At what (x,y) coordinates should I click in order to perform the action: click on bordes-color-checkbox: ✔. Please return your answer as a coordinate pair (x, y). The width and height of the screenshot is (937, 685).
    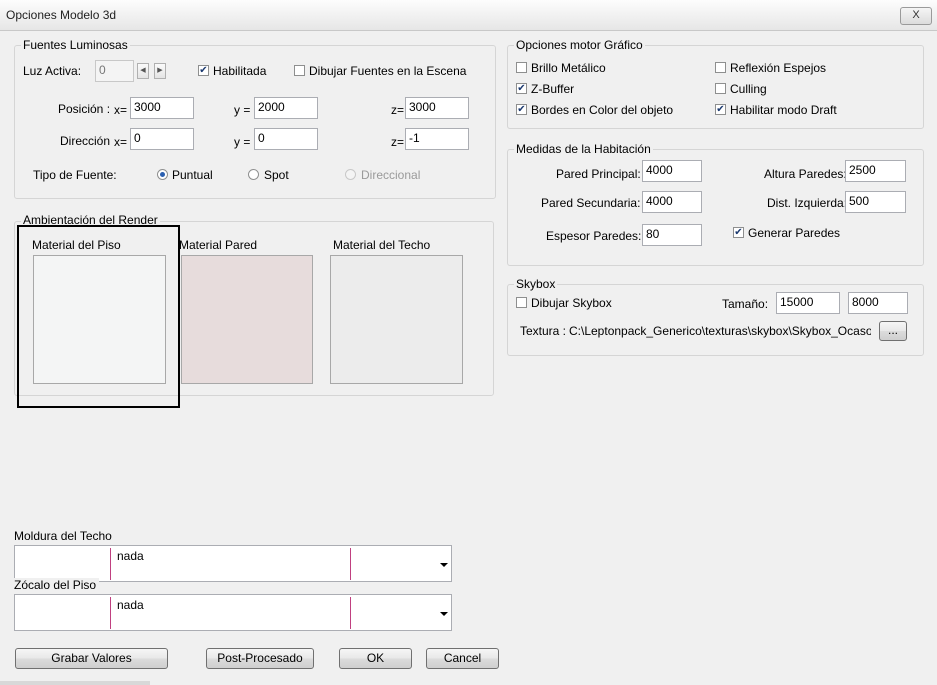
    Looking at the image, I should click on (521, 109).